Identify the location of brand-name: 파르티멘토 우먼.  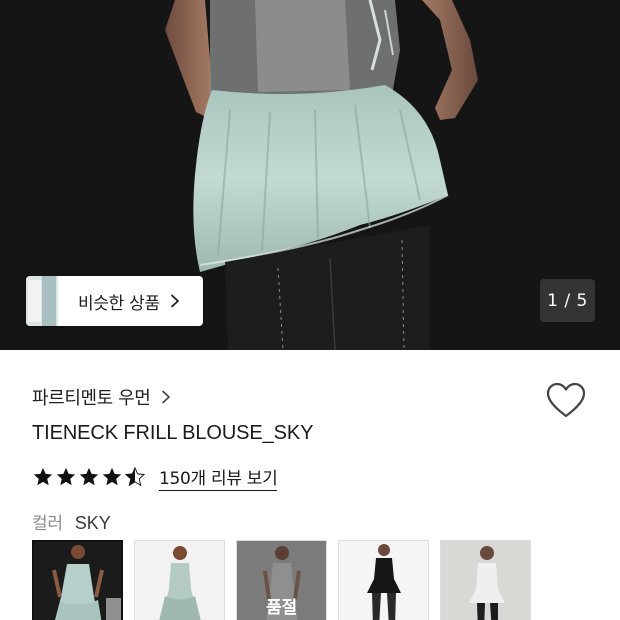
(91, 398).